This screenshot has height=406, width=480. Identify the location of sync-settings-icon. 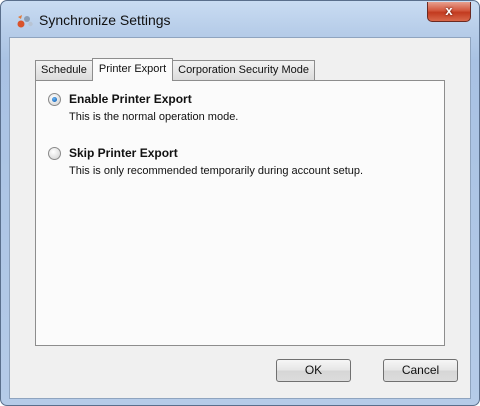
(25, 21).